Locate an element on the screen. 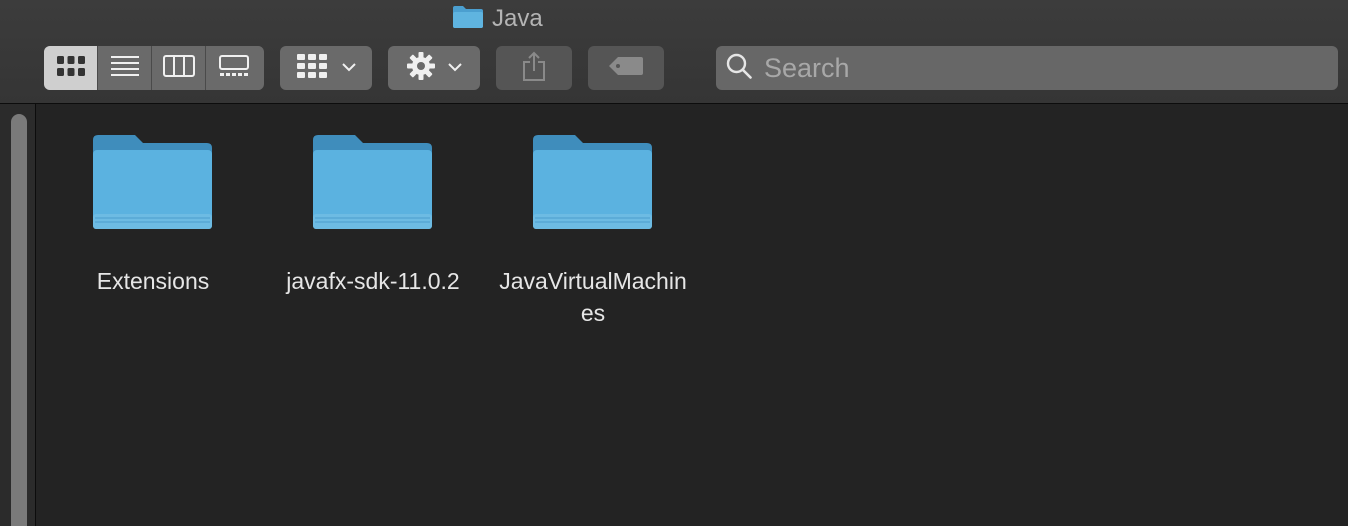  view-mode-segmented-control is located at coordinates (154, 68).